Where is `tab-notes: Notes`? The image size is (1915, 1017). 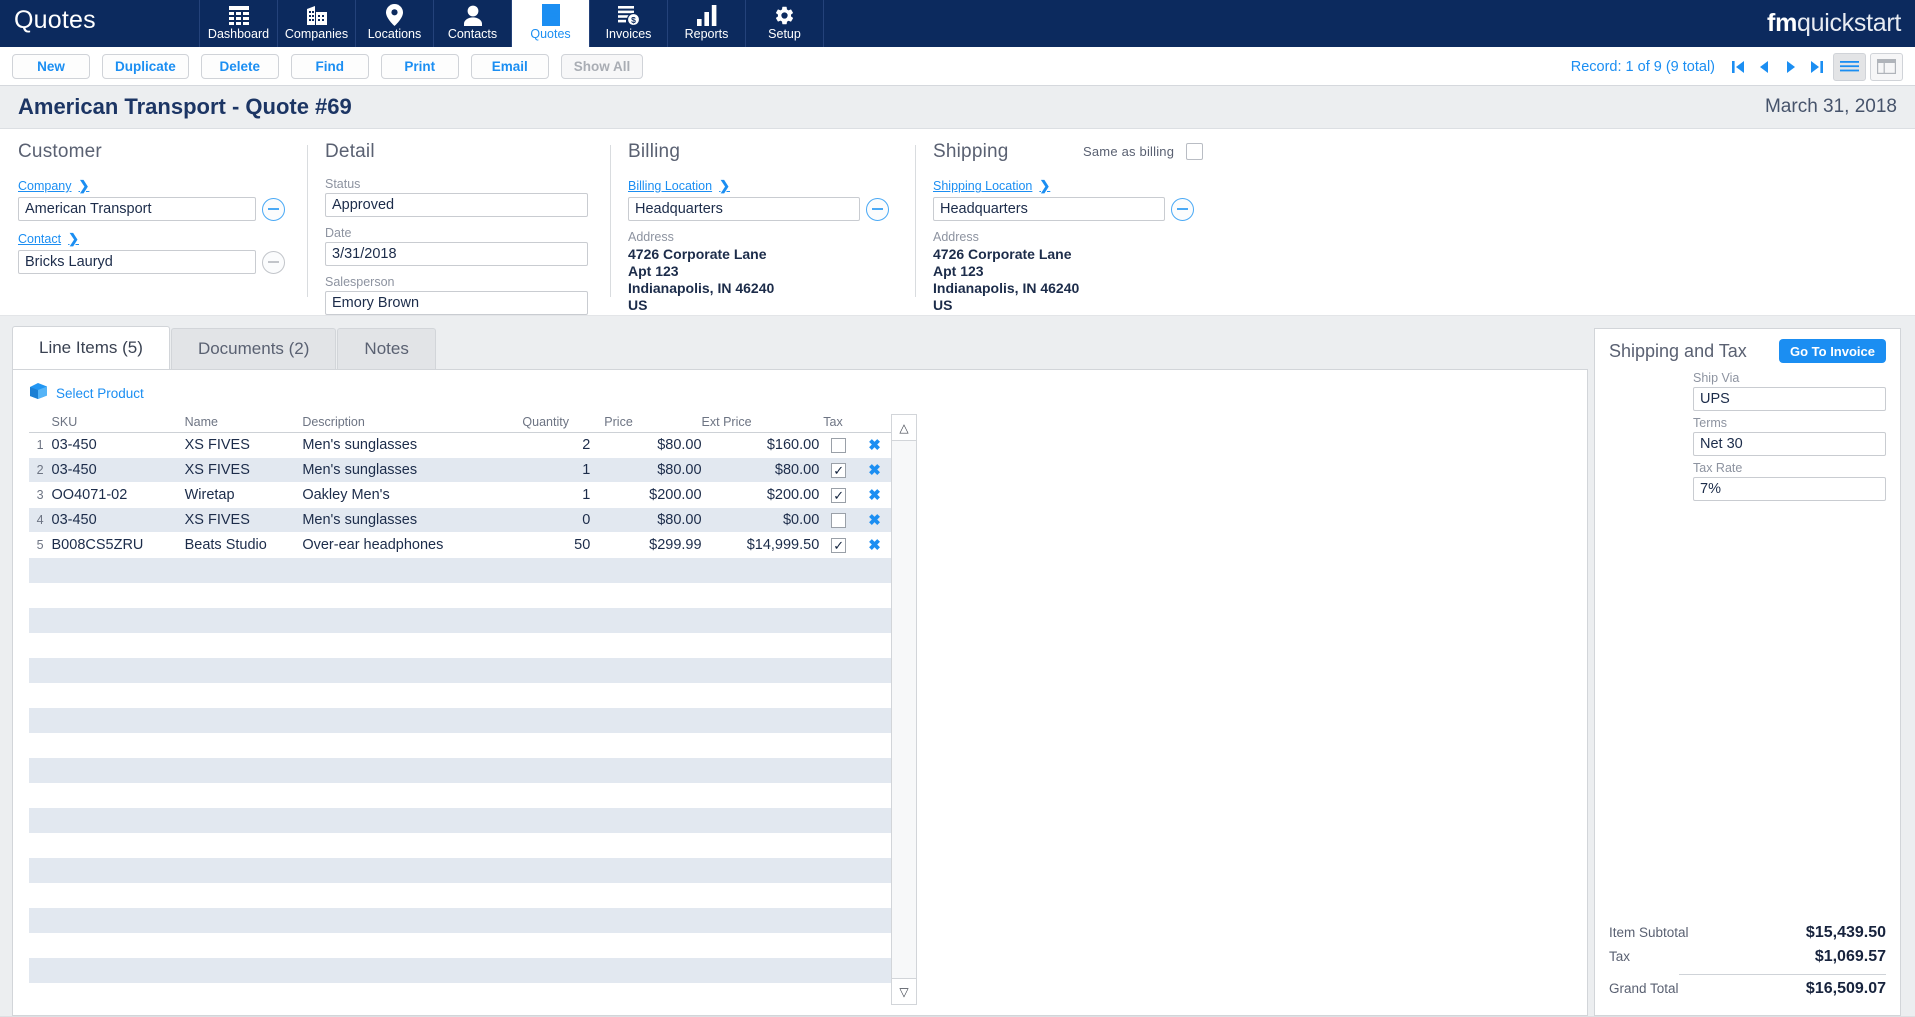 tab-notes: Notes is located at coordinates (386, 348).